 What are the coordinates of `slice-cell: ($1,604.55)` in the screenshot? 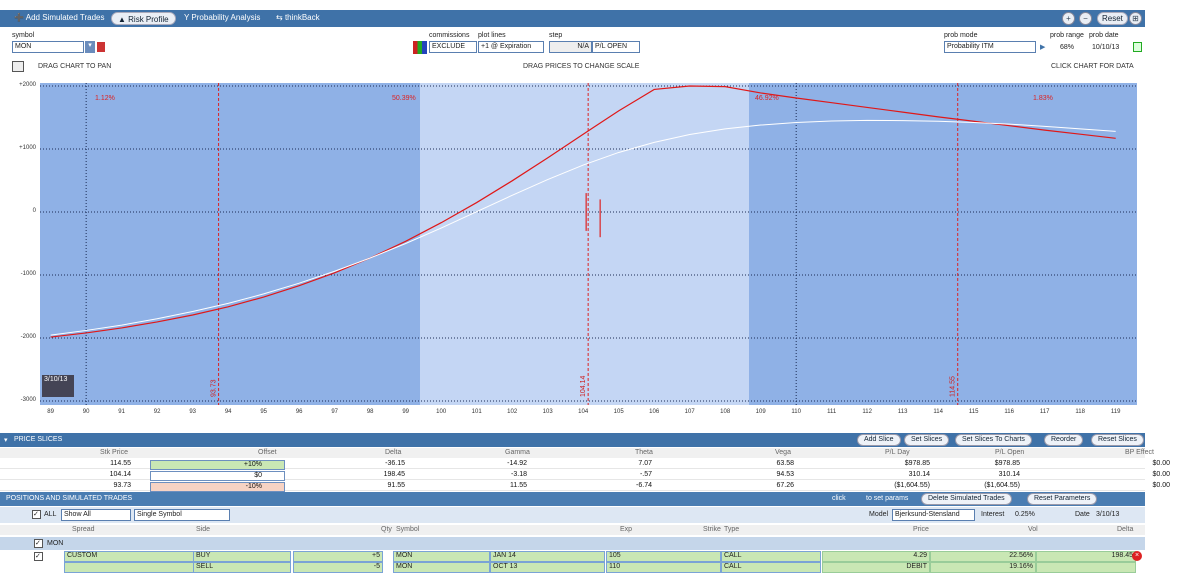 It's located at (1002, 485).